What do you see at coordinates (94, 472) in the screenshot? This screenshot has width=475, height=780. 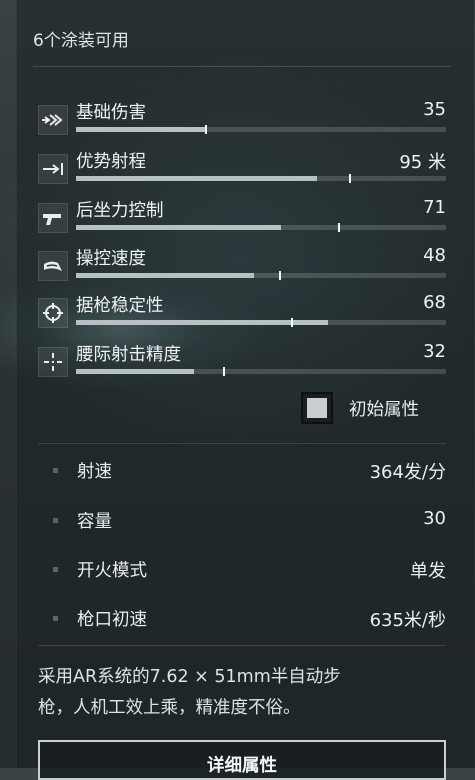 I see `spec-label: 射速` at bounding box center [94, 472].